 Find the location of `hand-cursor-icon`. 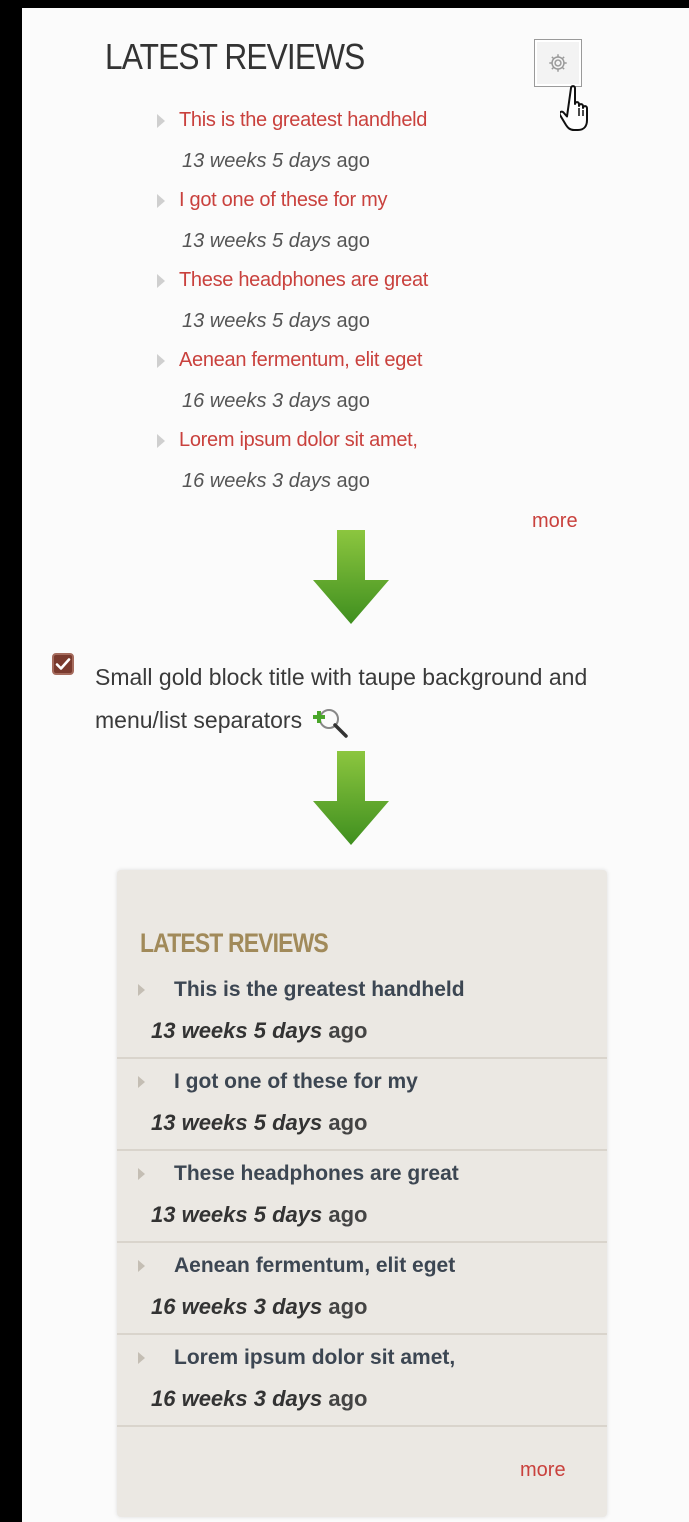

hand-cursor-icon is located at coordinates (574, 108).